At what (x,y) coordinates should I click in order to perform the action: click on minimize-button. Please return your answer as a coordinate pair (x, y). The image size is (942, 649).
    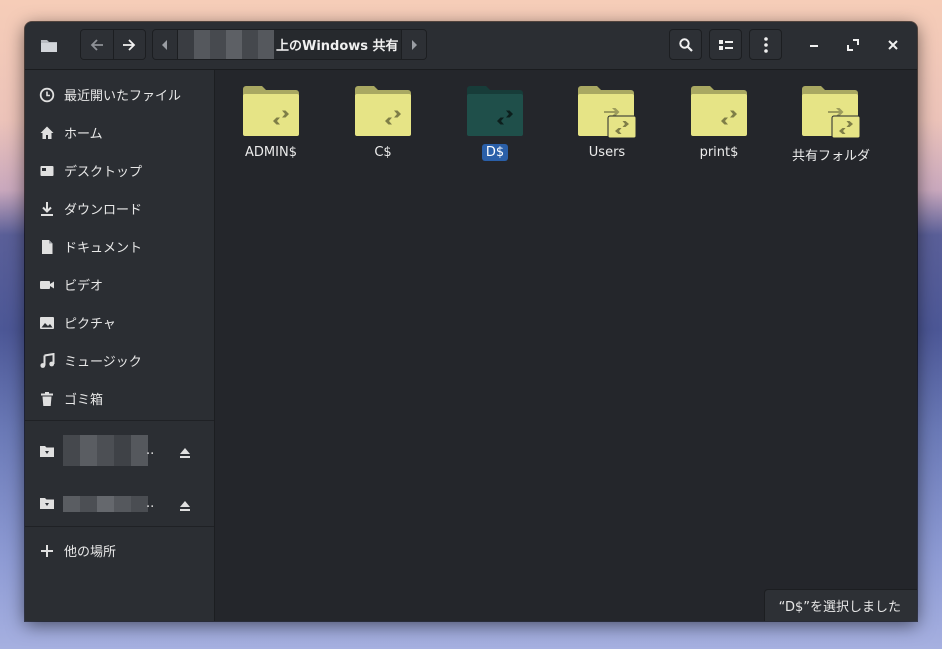
    Looking at the image, I should click on (814, 45).